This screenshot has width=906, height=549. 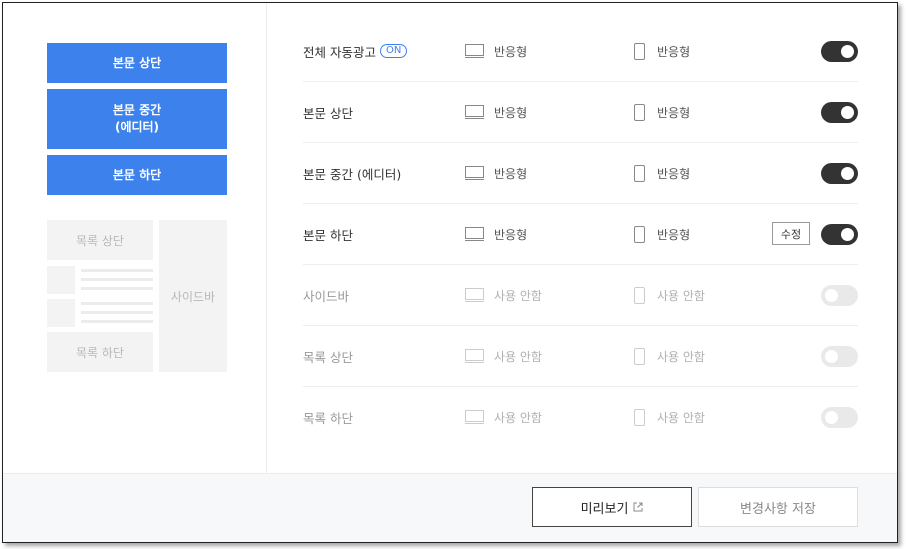 I want to click on row-label: 사이드바, so click(x=326, y=296).